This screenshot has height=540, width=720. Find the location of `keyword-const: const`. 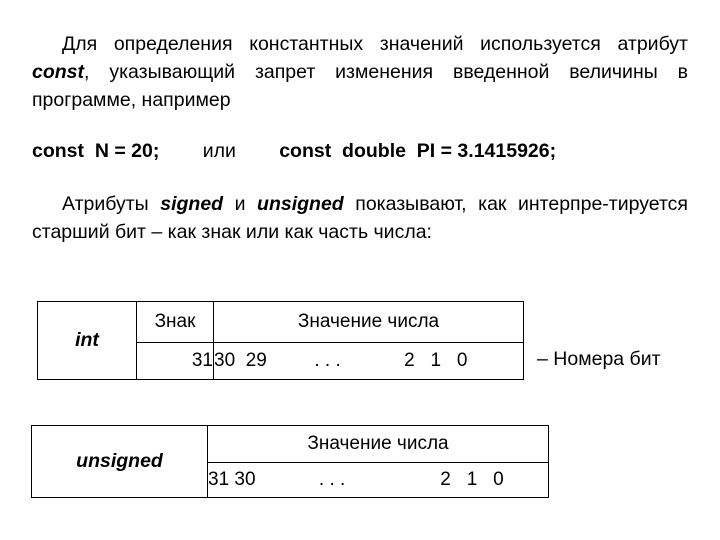

keyword-const: const is located at coordinates (58, 72).